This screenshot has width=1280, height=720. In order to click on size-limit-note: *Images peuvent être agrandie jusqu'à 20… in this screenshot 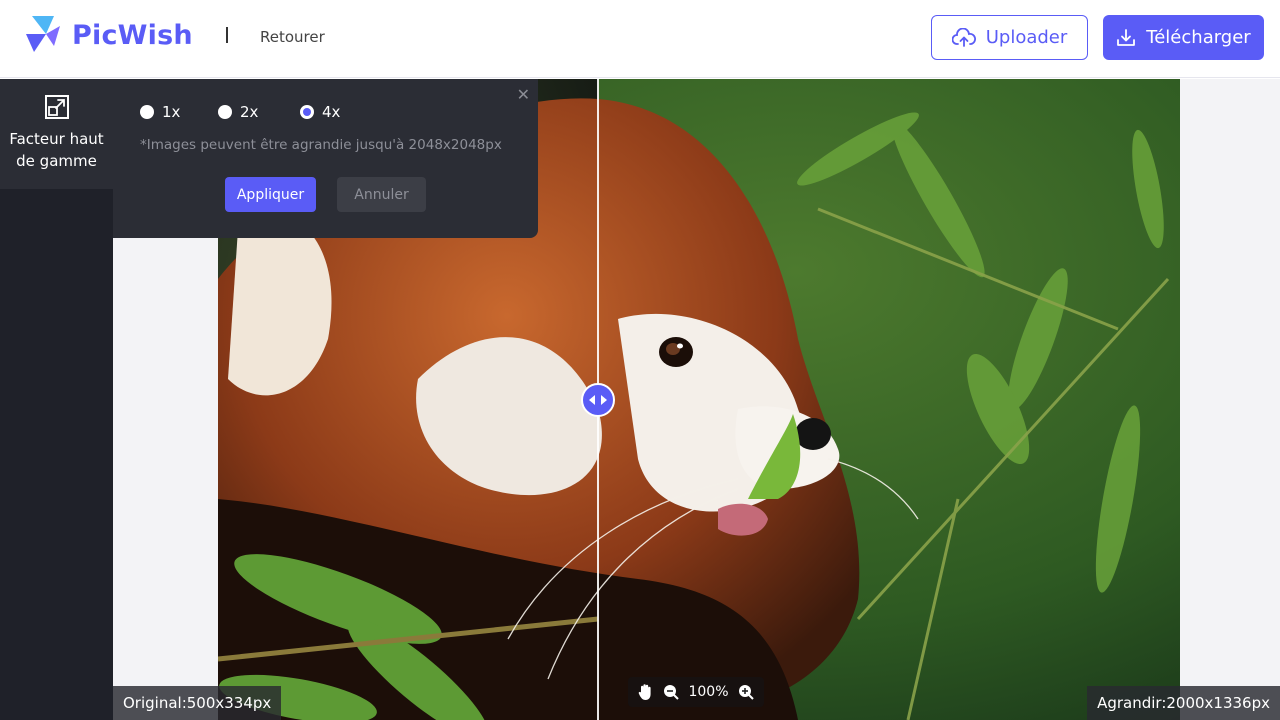, I will do `click(321, 145)`.